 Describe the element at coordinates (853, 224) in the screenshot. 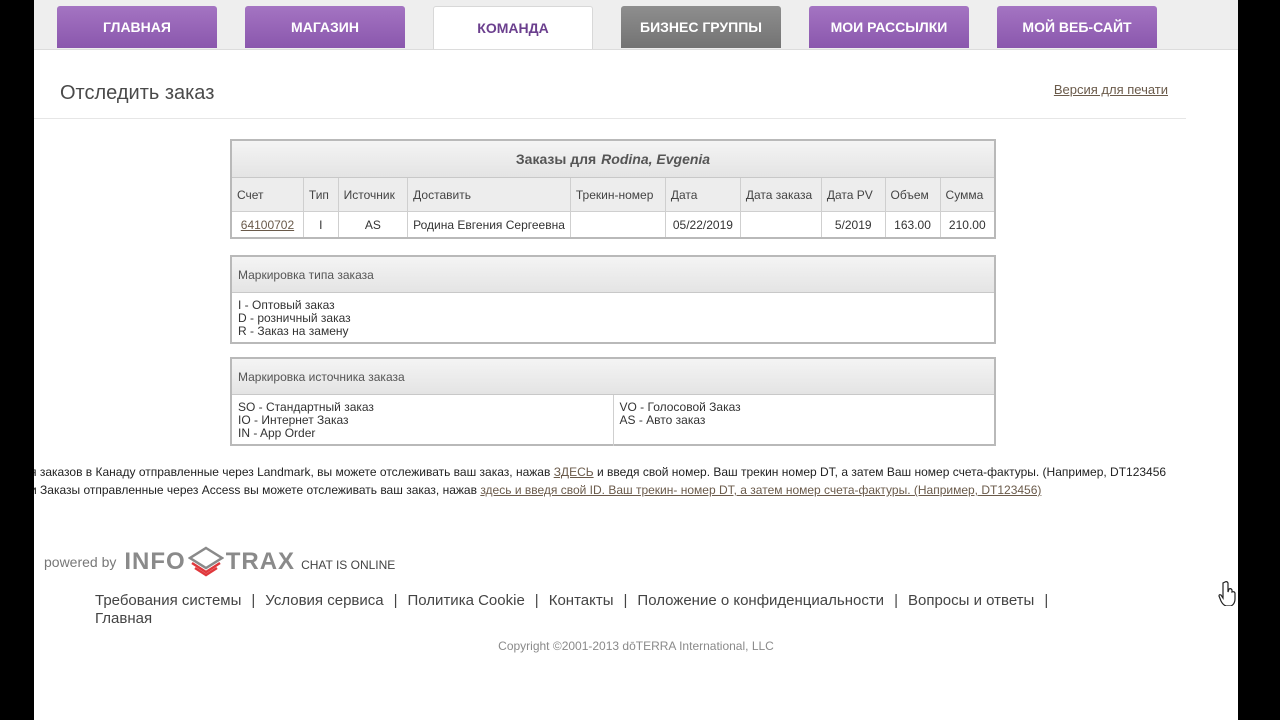

I see `cell-pv-date: 5/2019` at that location.